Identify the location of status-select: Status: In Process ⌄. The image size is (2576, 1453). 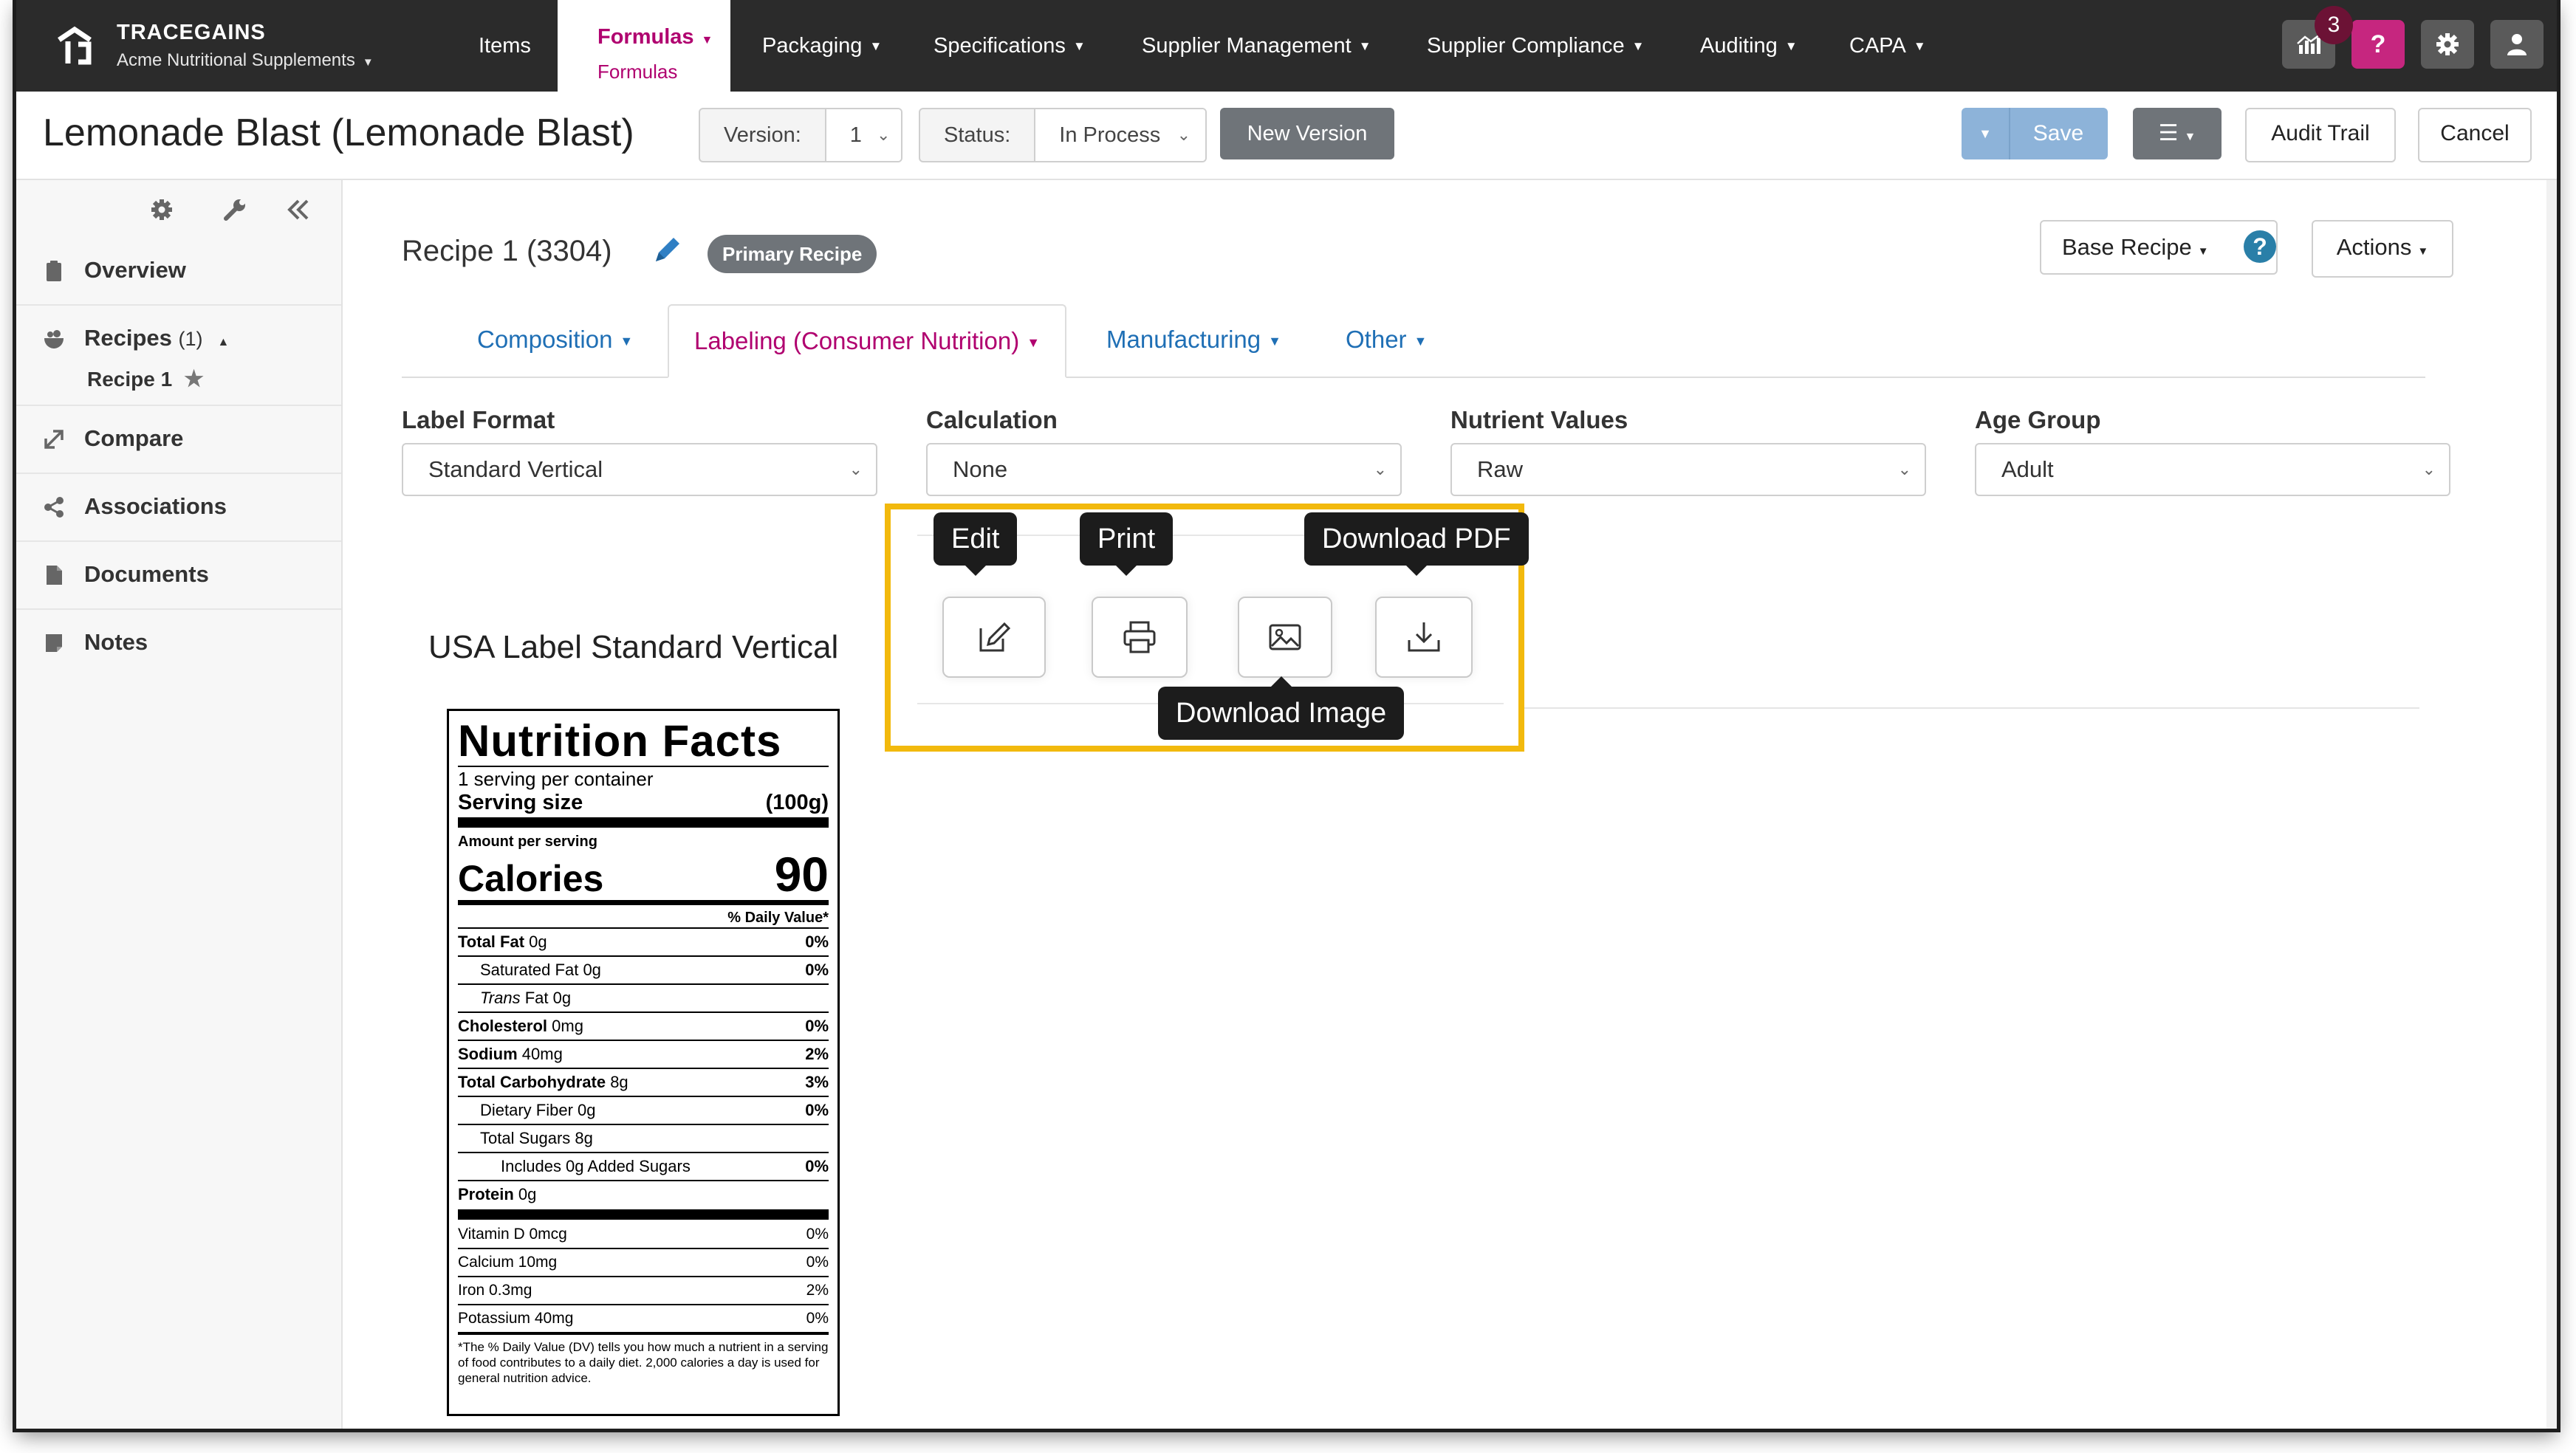
(1063, 135).